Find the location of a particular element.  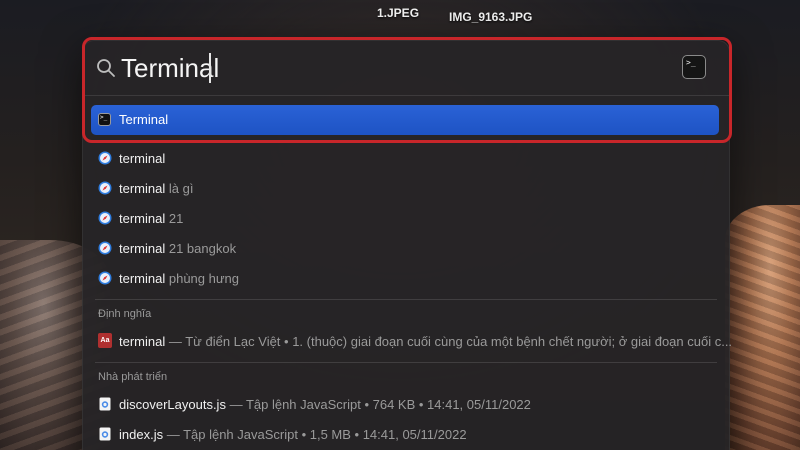

spotlight-search-input is located at coordinates (401, 68).